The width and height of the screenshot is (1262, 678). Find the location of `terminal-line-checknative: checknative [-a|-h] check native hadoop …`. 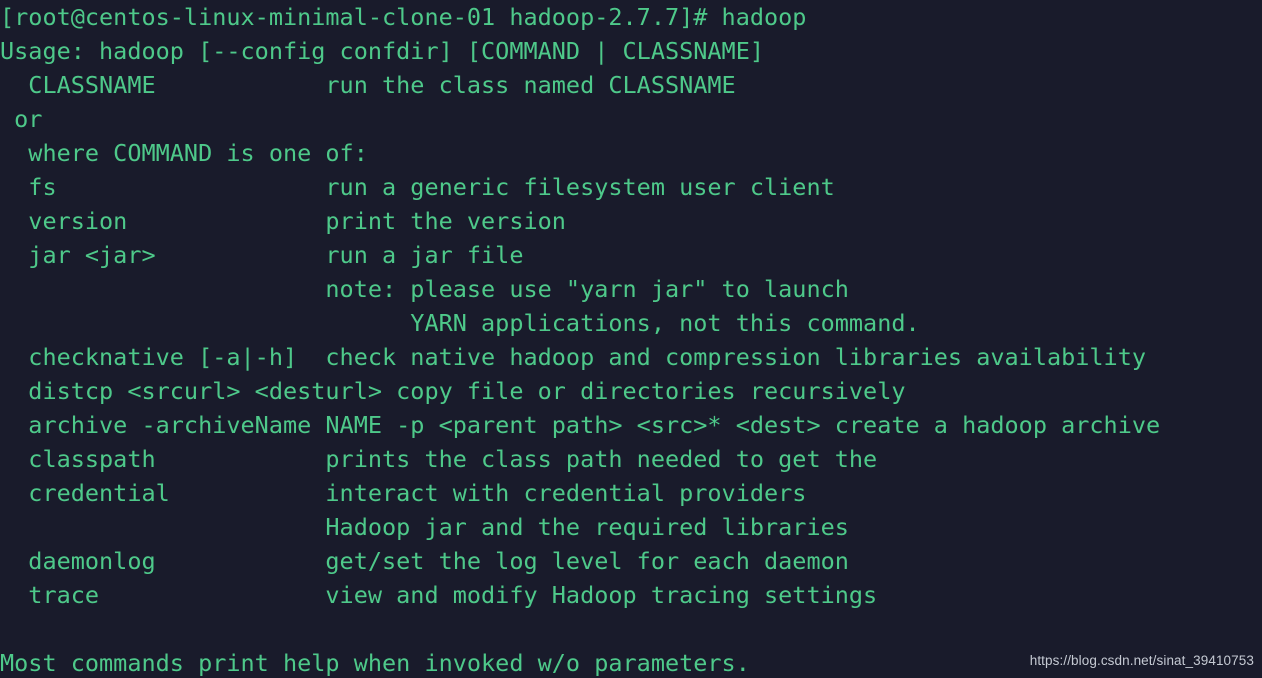

terminal-line-checknative: checknative [-a|-h] check native hadoop … is located at coordinates (573, 357).